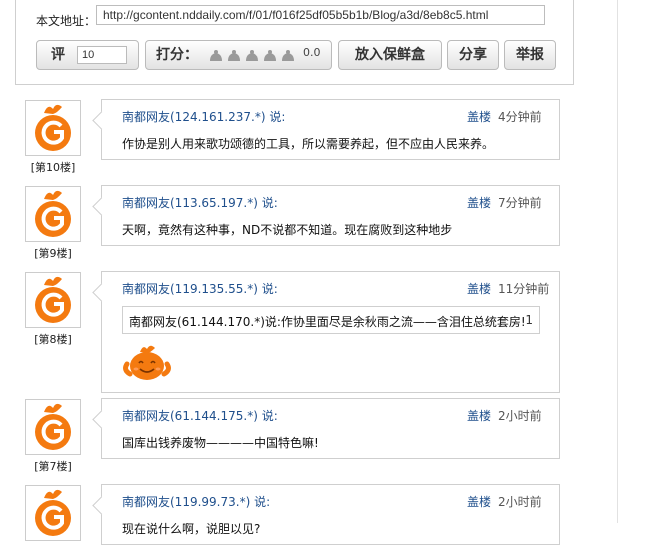  Describe the element at coordinates (200, 202) in the screenshot. I see `comment-author: 南都网友(113.65.197.*) 说:` at that location.